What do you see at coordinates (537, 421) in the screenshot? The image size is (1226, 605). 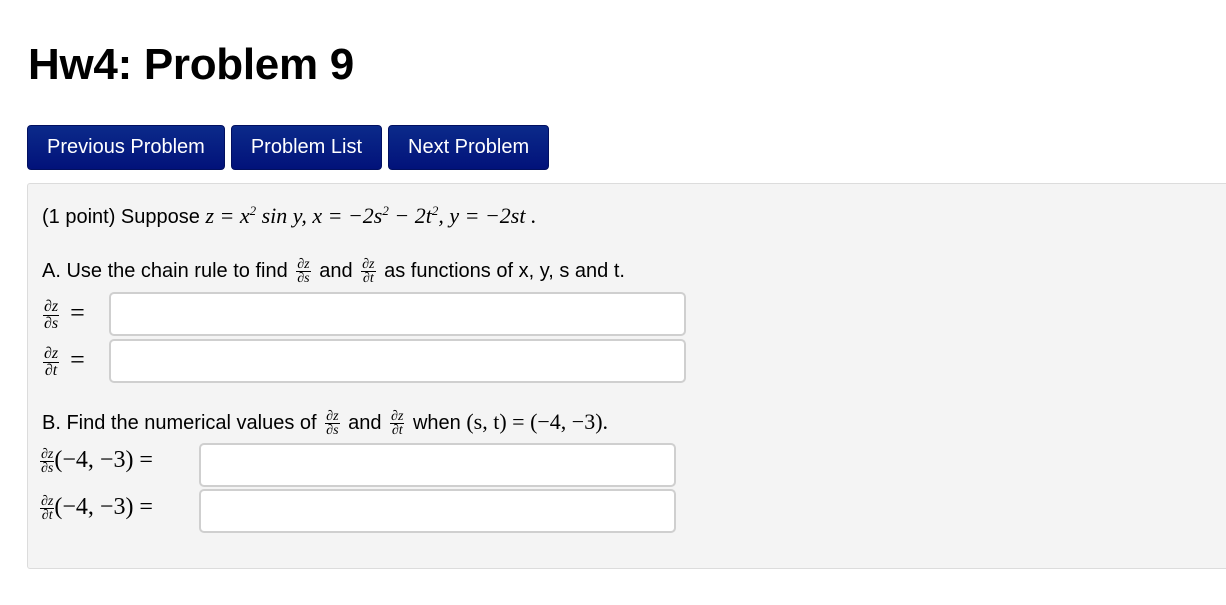 I see `evaluation-point: (s, t) = (−4, −3).` at bounding box center [537, 421].